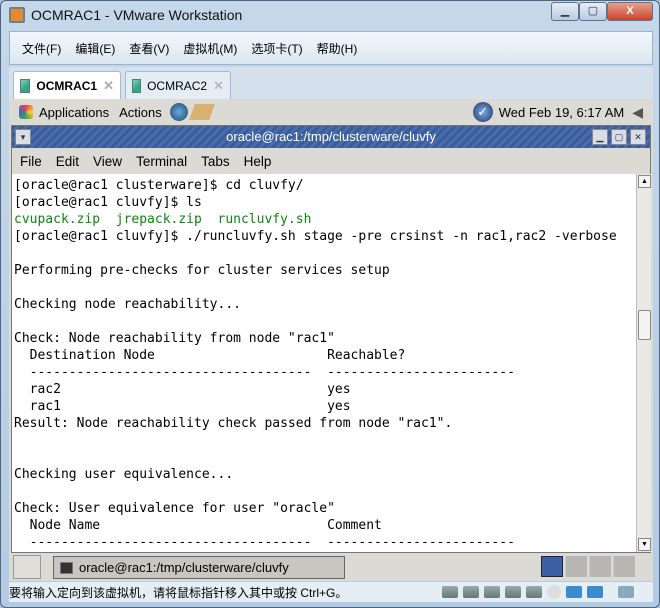 Image resolution: width=660 pixels, height=608 pixels. I want to click on tab-label: OCMRAC2, so click(177, 85).